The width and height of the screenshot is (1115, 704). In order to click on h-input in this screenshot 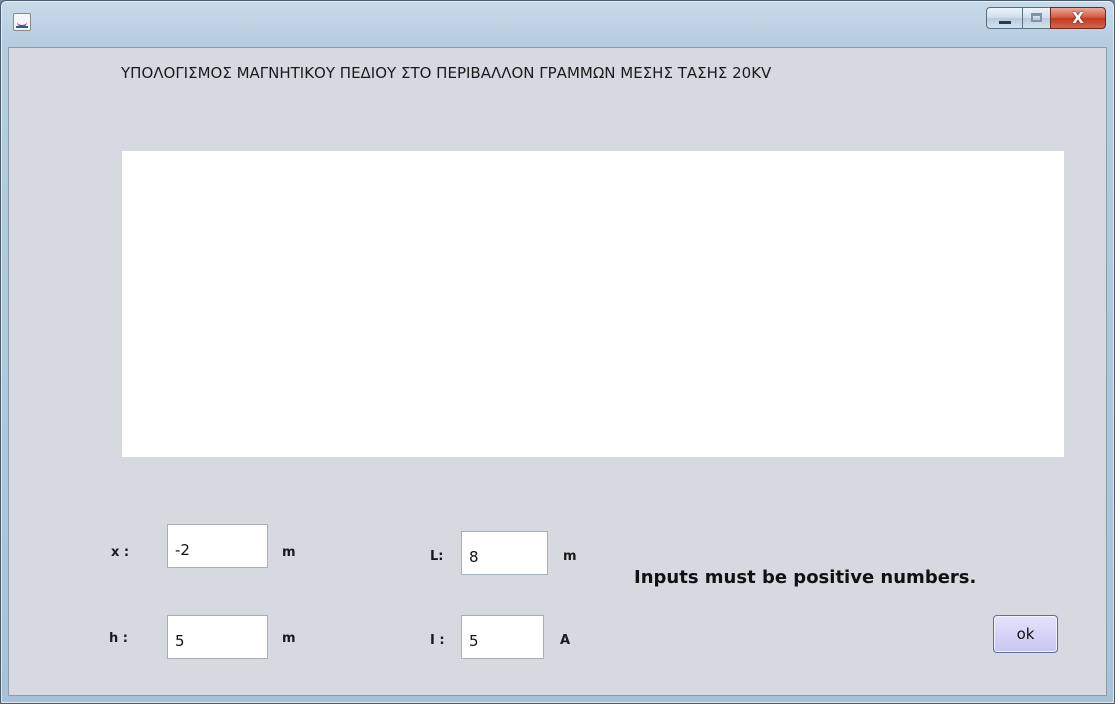, I will do `click(217, 637)`.